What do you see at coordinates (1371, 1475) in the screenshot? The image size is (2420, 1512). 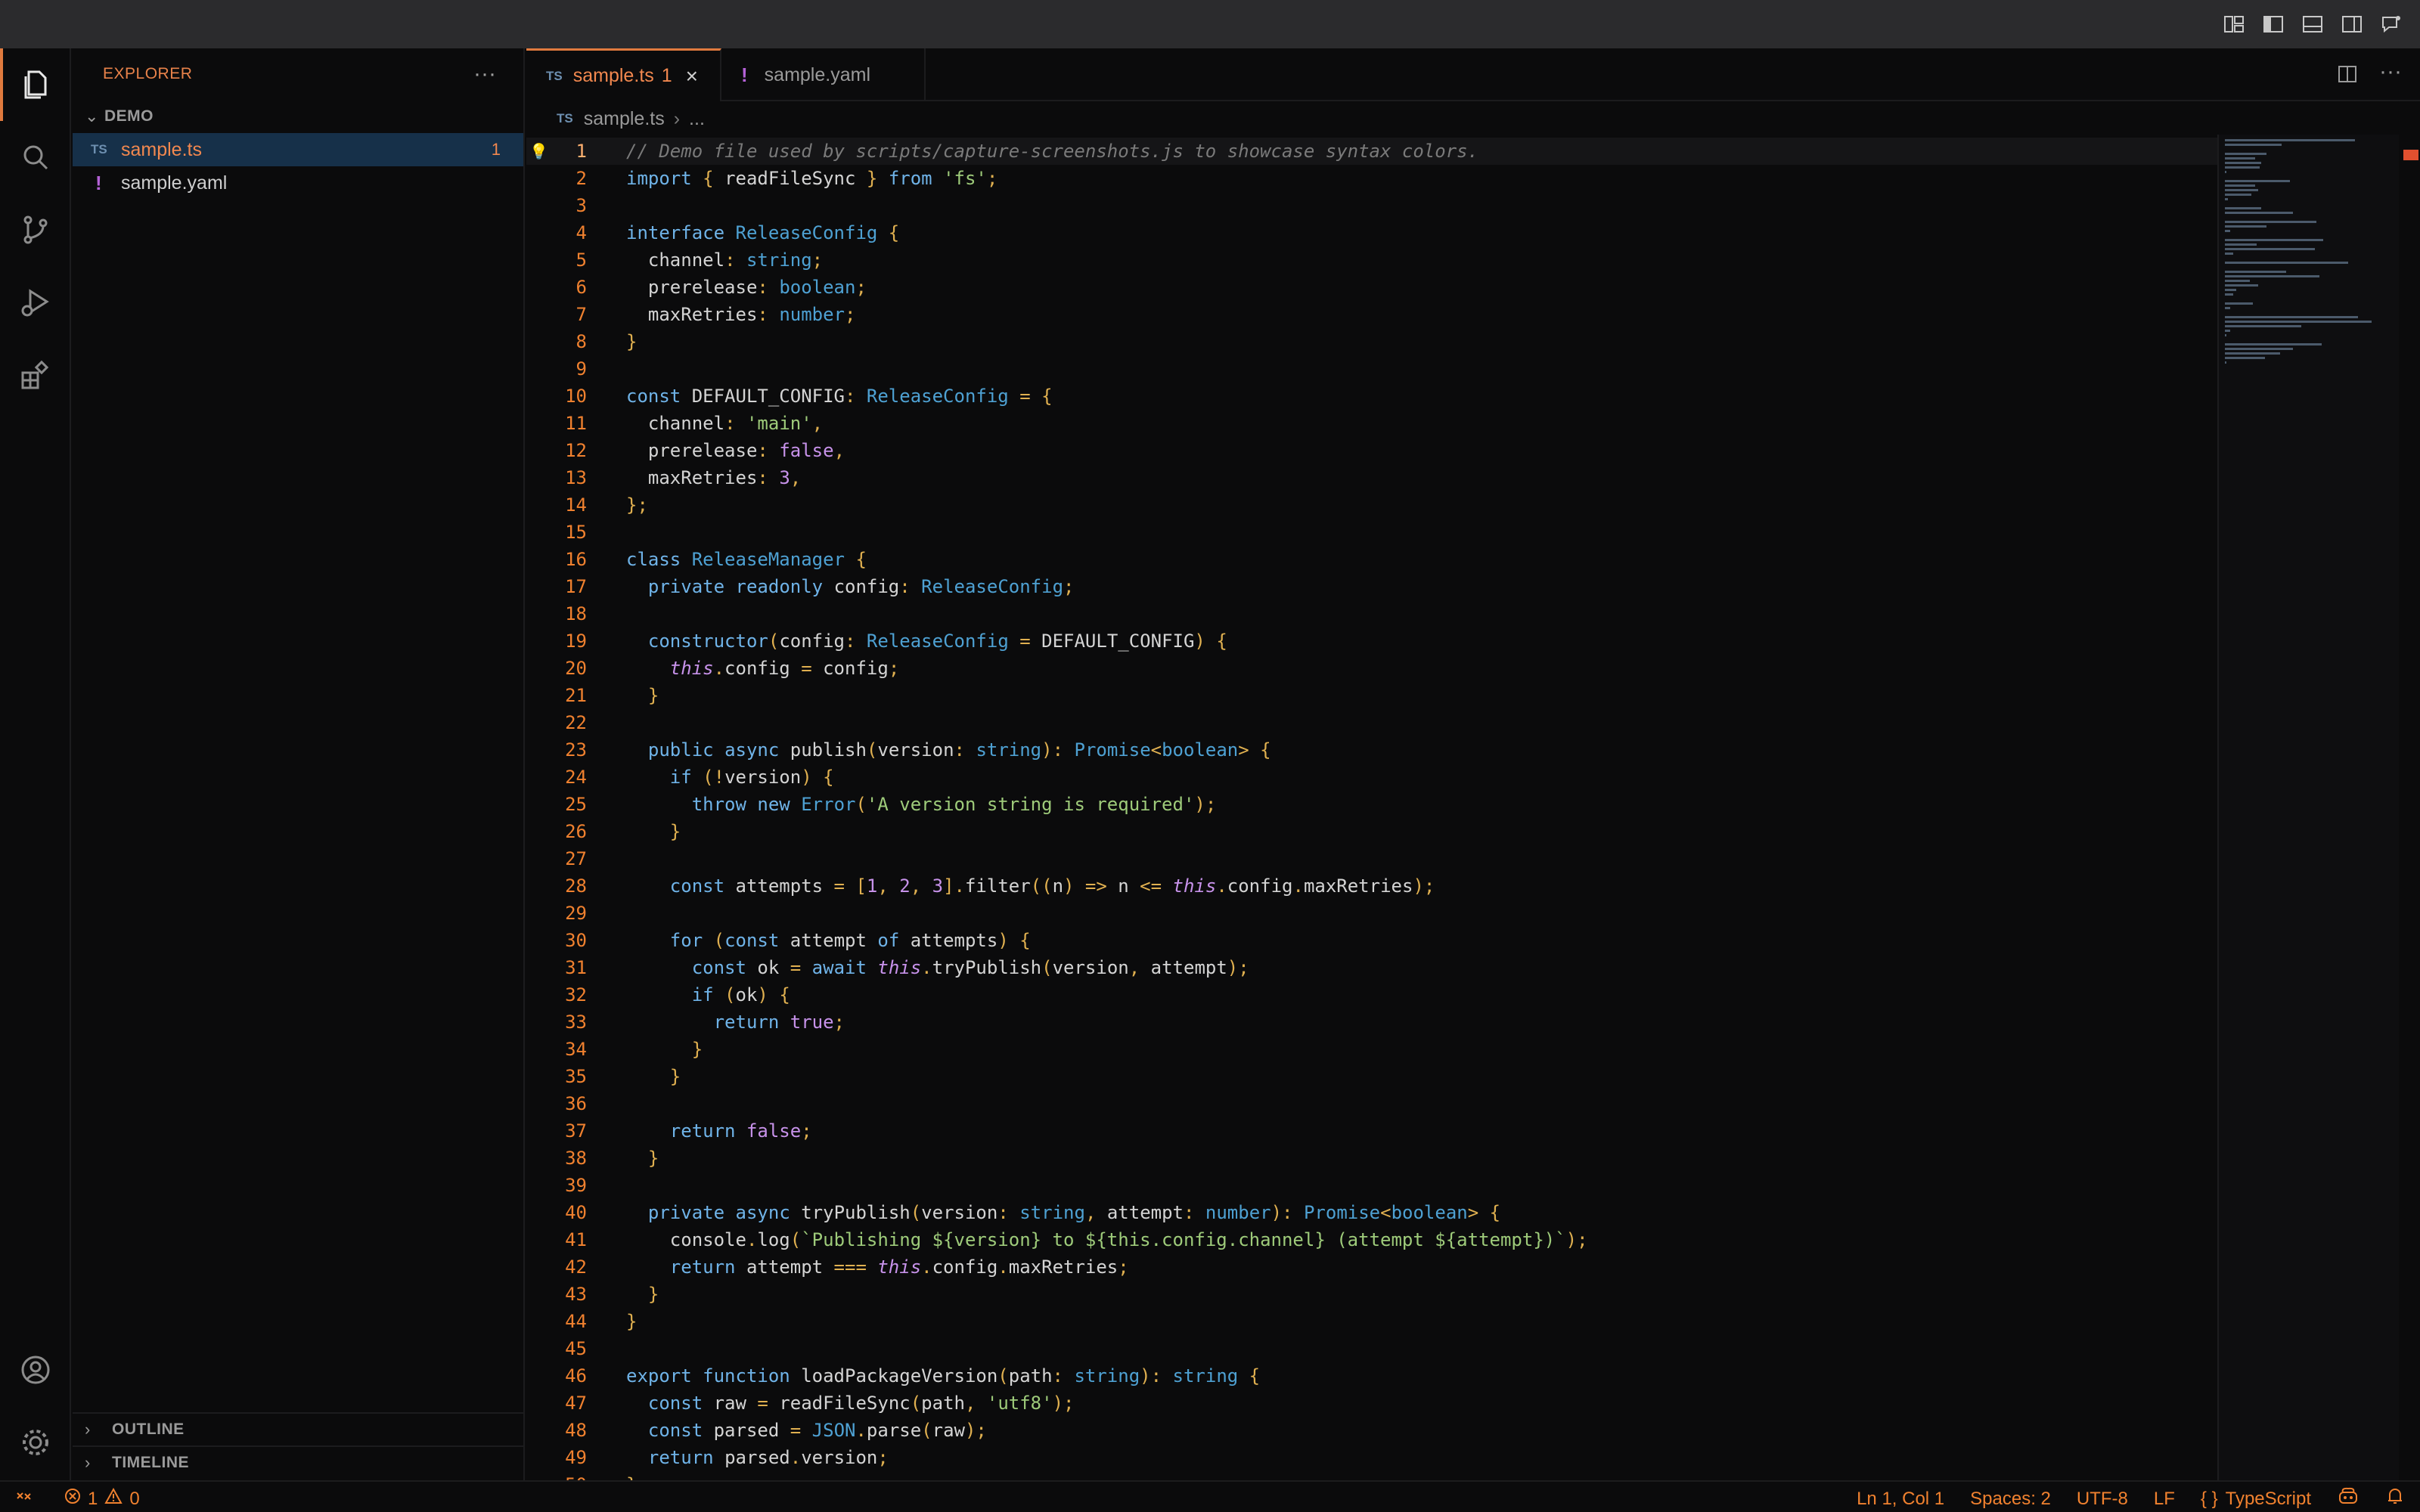 I see `code-line: 50}` at bounding box center [1371, 1475].